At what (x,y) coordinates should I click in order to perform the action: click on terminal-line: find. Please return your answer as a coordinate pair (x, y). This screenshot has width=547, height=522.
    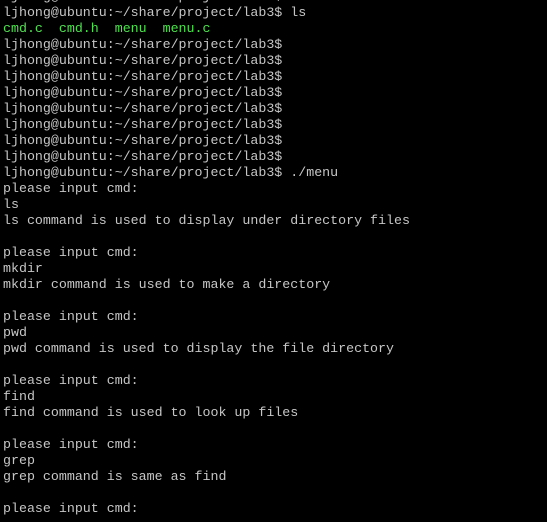
    Looking at the image, I should click on (19, 396).